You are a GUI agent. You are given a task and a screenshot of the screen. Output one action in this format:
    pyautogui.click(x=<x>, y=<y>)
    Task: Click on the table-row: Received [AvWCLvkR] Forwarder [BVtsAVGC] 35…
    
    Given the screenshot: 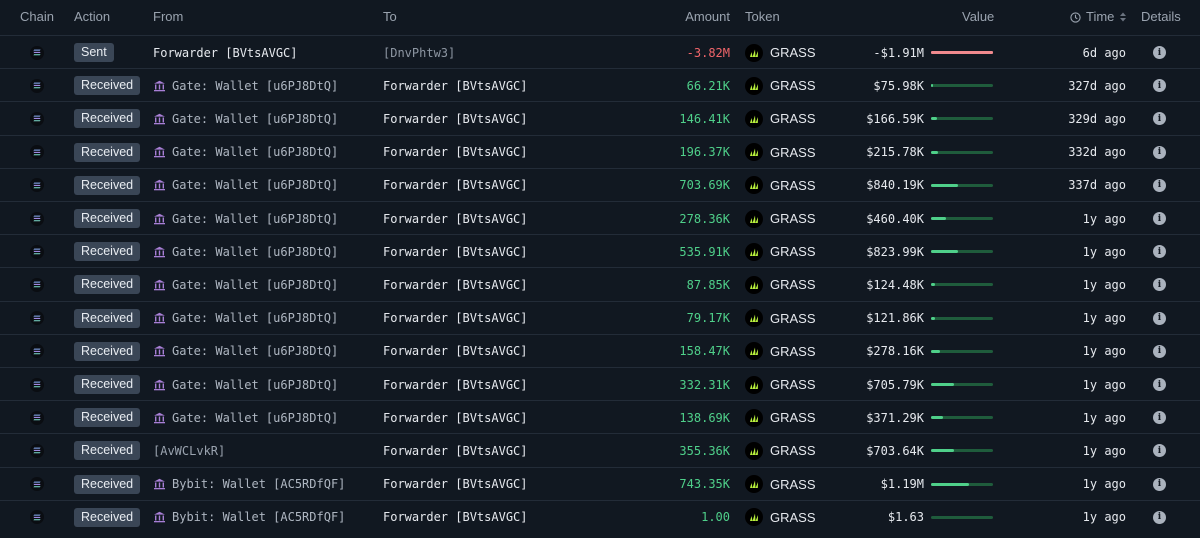 What is the action you would take?
    pyautogui.click(x=600, y=450)
    